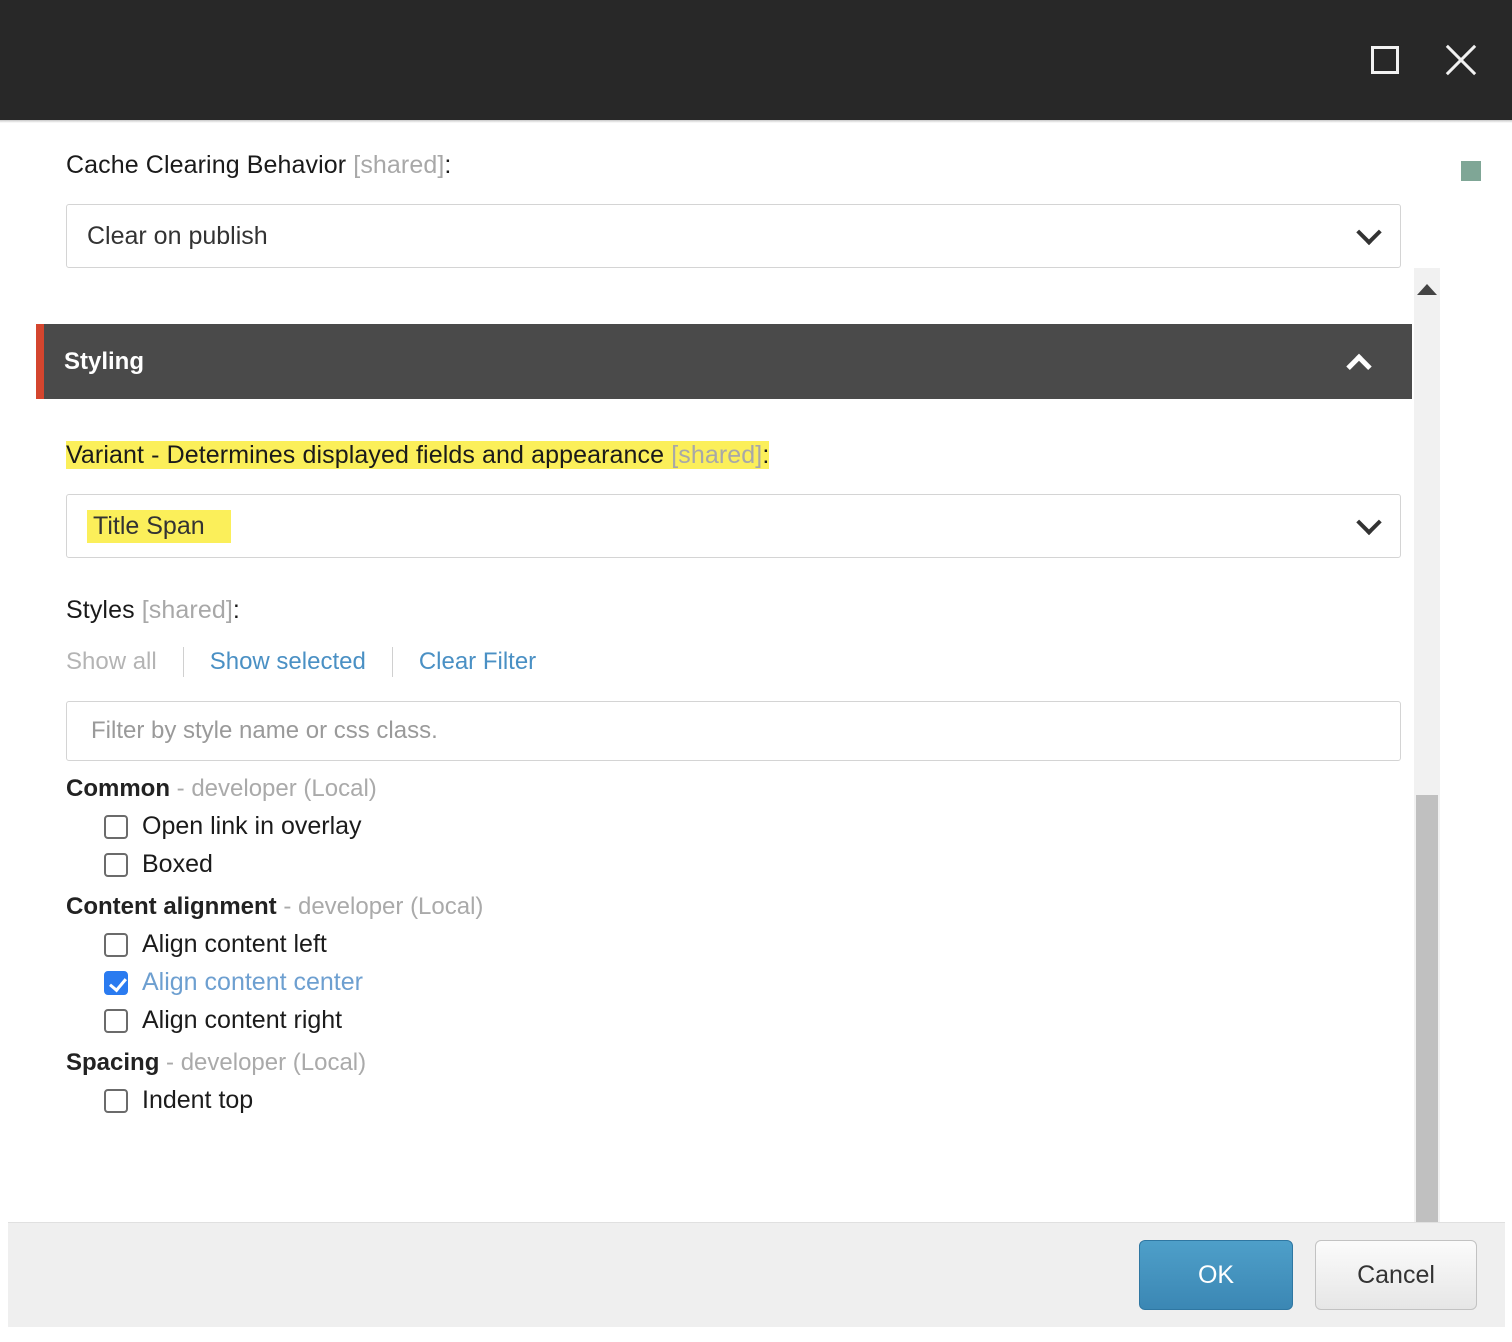 Image resolution: width=1512 pixels, height=1342 pixels. Describe the element at coordinates (177, 864) in the screenshot. I see `style-option-label: Boxed` at that location.